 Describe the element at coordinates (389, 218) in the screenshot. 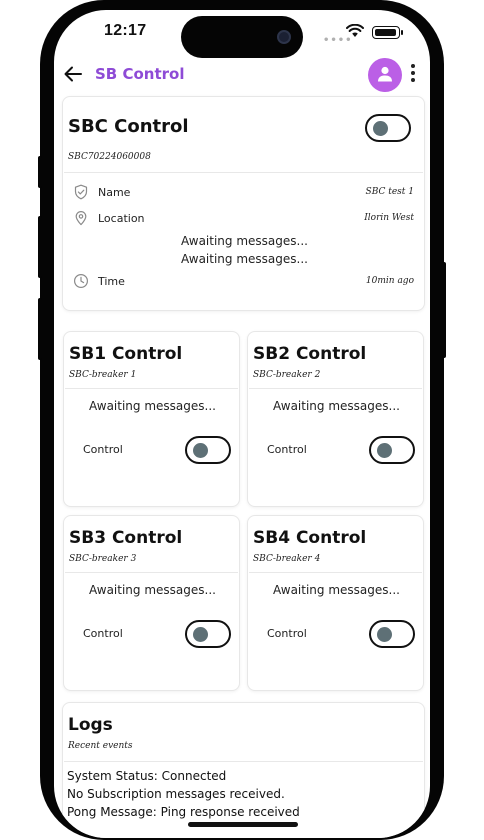

I see `location-value: Ilorin West` at that location.